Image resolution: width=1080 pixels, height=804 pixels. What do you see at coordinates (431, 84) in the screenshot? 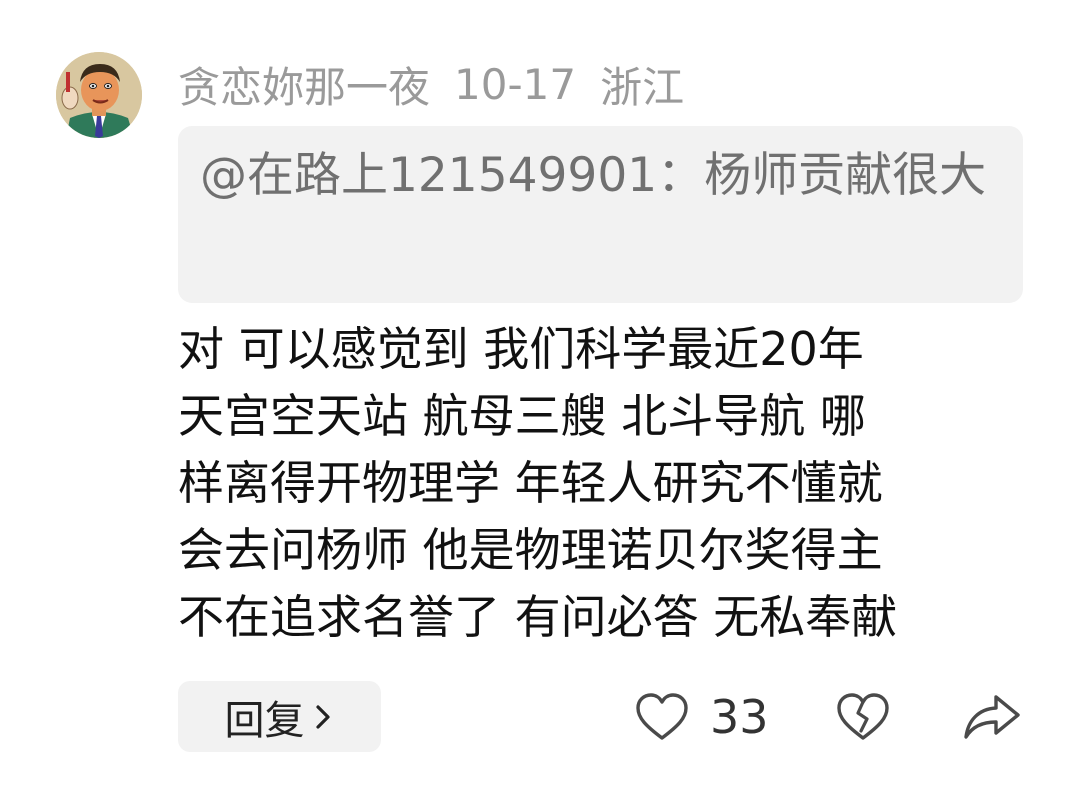
I see `comment-meta: 贪恋妳那一夜 10-17 浙江` at bounding box center [431, 84].